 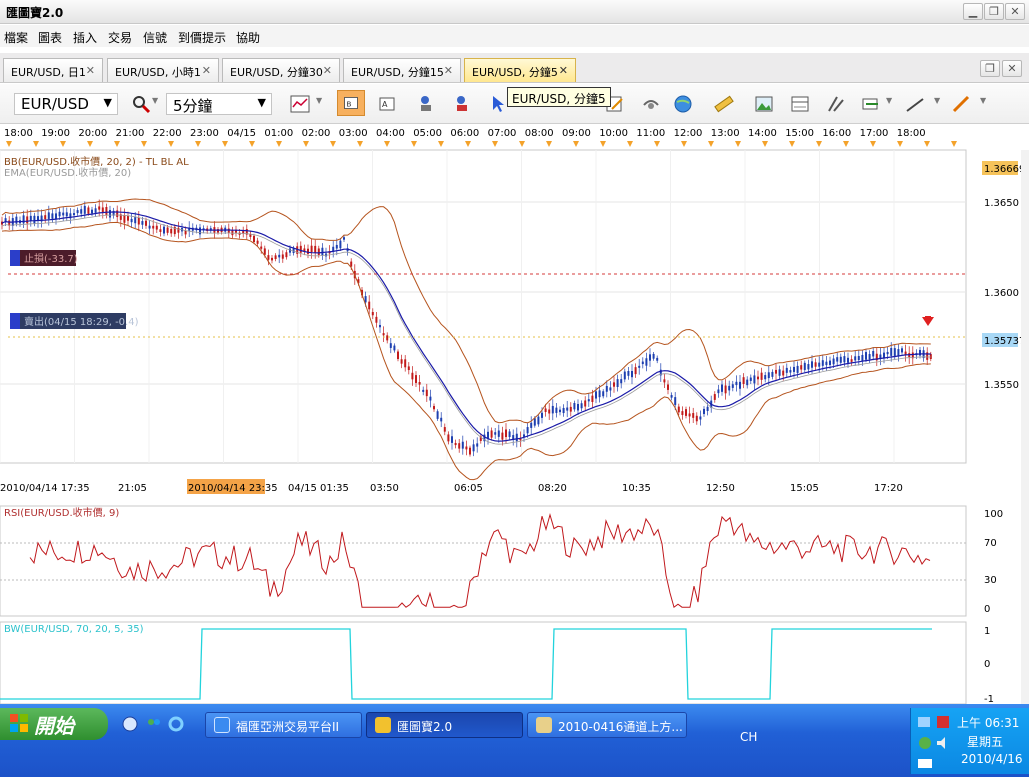 I want to click on messenger-tray-icon, so click(x=925, y=743).